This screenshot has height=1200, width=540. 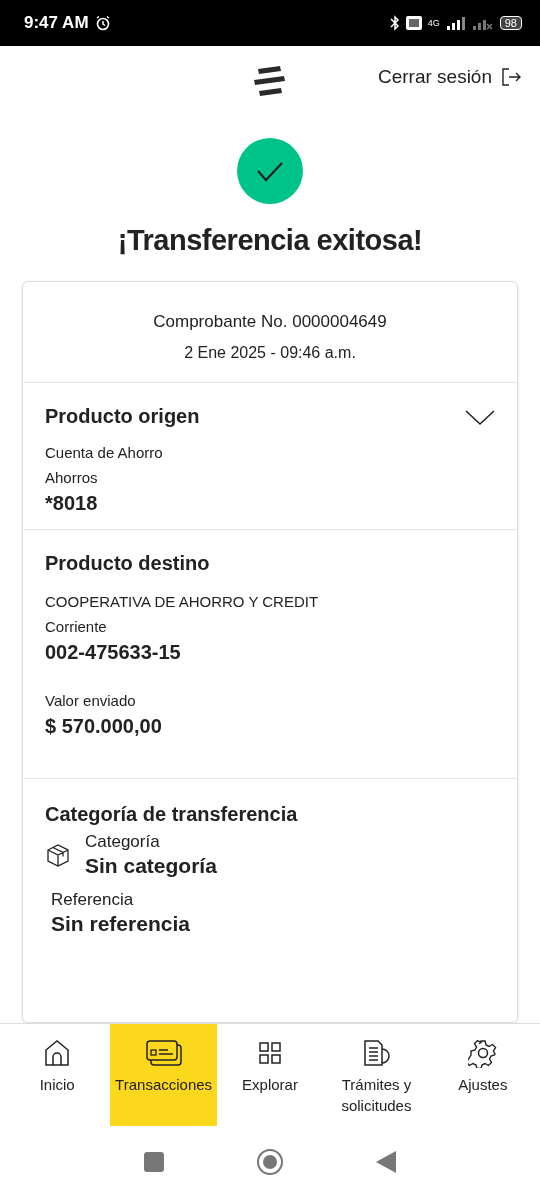 I want to click on volte-icon, so click(x=413, y=23).